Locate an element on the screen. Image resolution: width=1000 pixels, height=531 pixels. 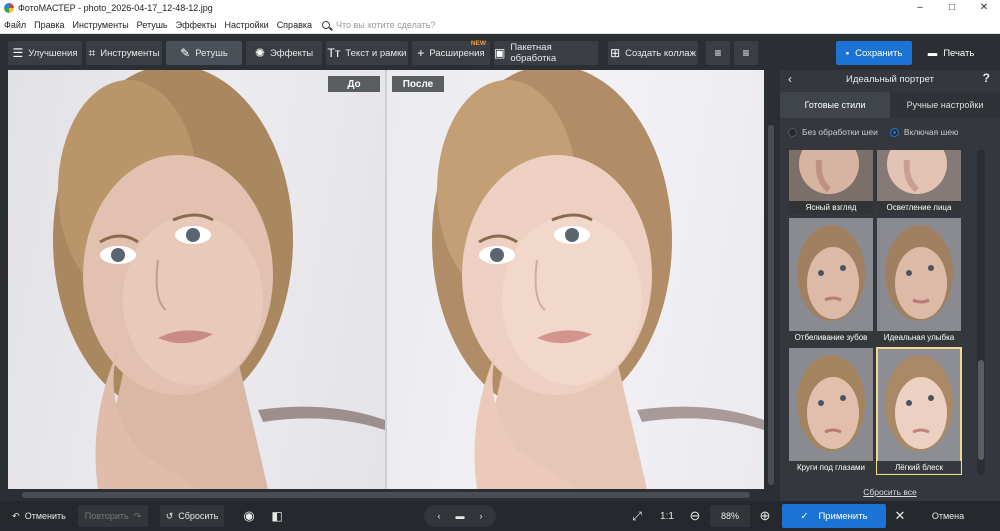
radio-no-neck: Без обработки шеи is located at coordinates (833, 132).